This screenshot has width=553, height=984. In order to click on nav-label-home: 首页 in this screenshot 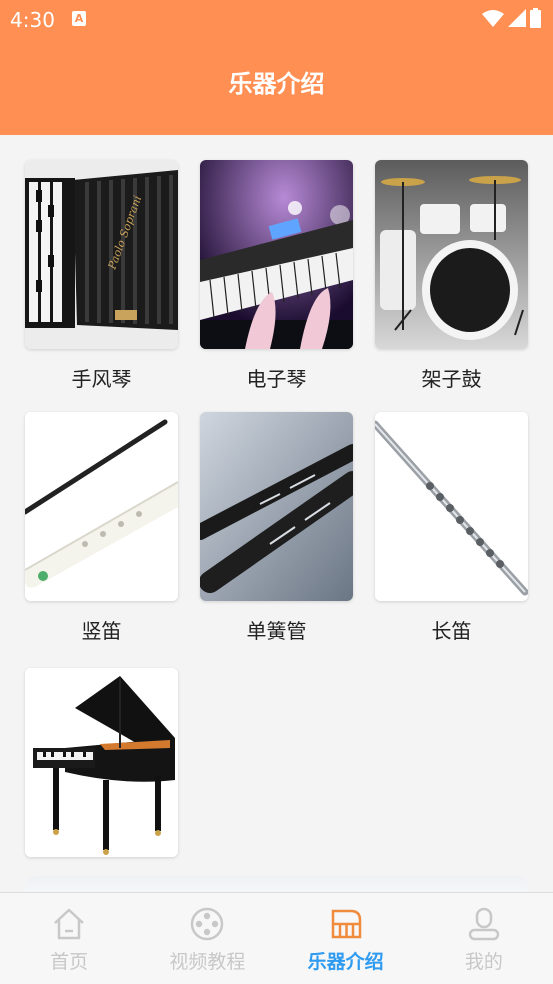, I will do `click(69, 962)`.